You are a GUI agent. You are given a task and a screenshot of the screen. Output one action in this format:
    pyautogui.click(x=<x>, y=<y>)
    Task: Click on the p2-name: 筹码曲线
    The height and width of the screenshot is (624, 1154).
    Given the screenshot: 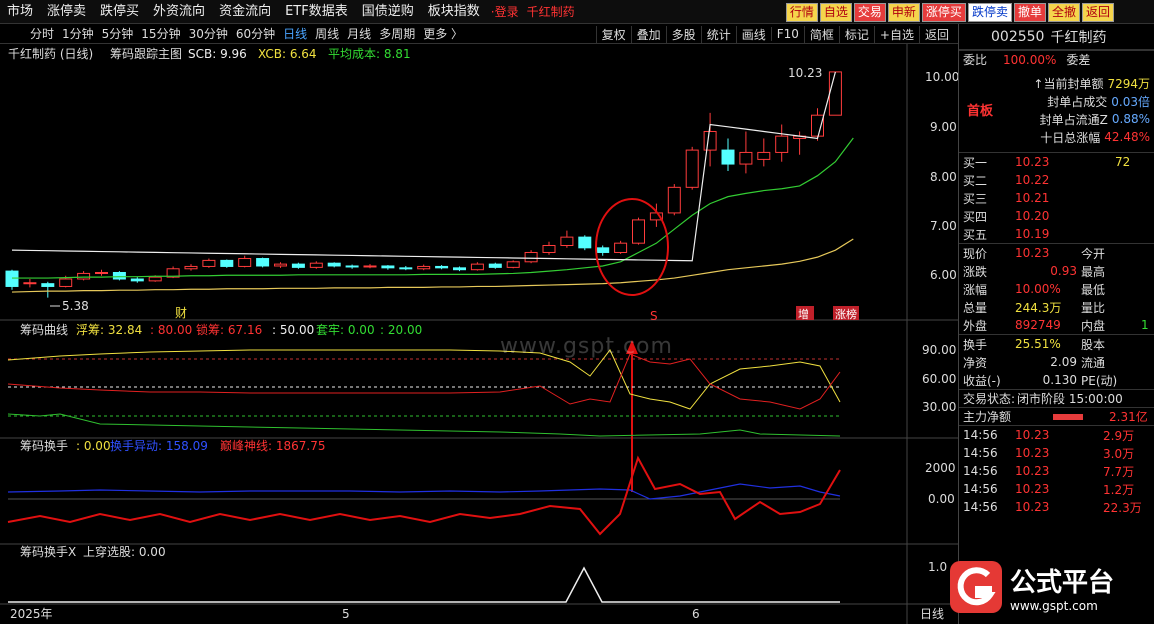 What is the action you would take?
    pyautogui.click(x=44, y=330)
    